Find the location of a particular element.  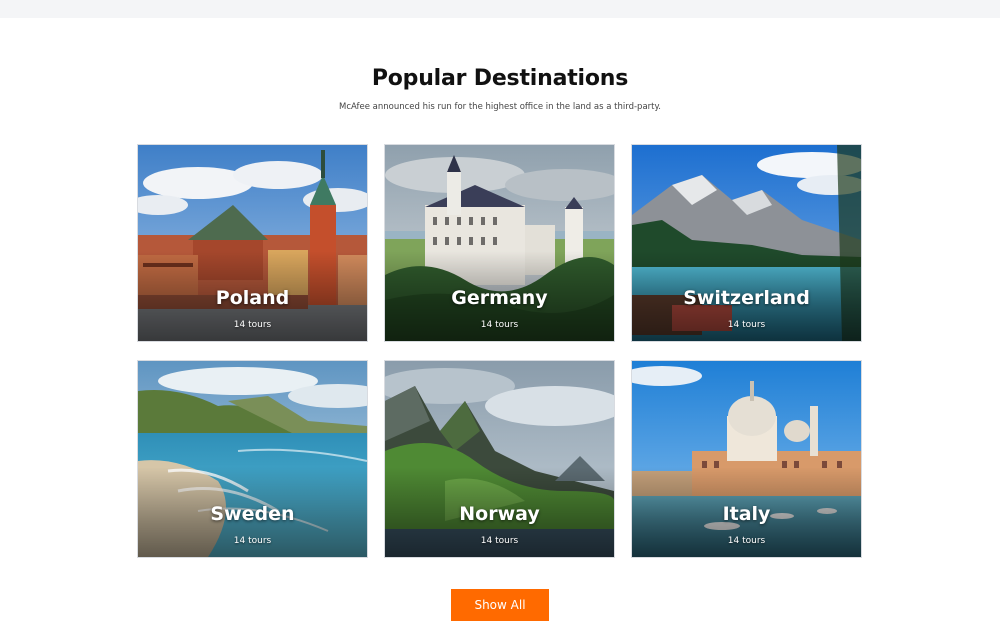

destination-card-germany: Germany 14 tours is located at coordinates (499, 243).